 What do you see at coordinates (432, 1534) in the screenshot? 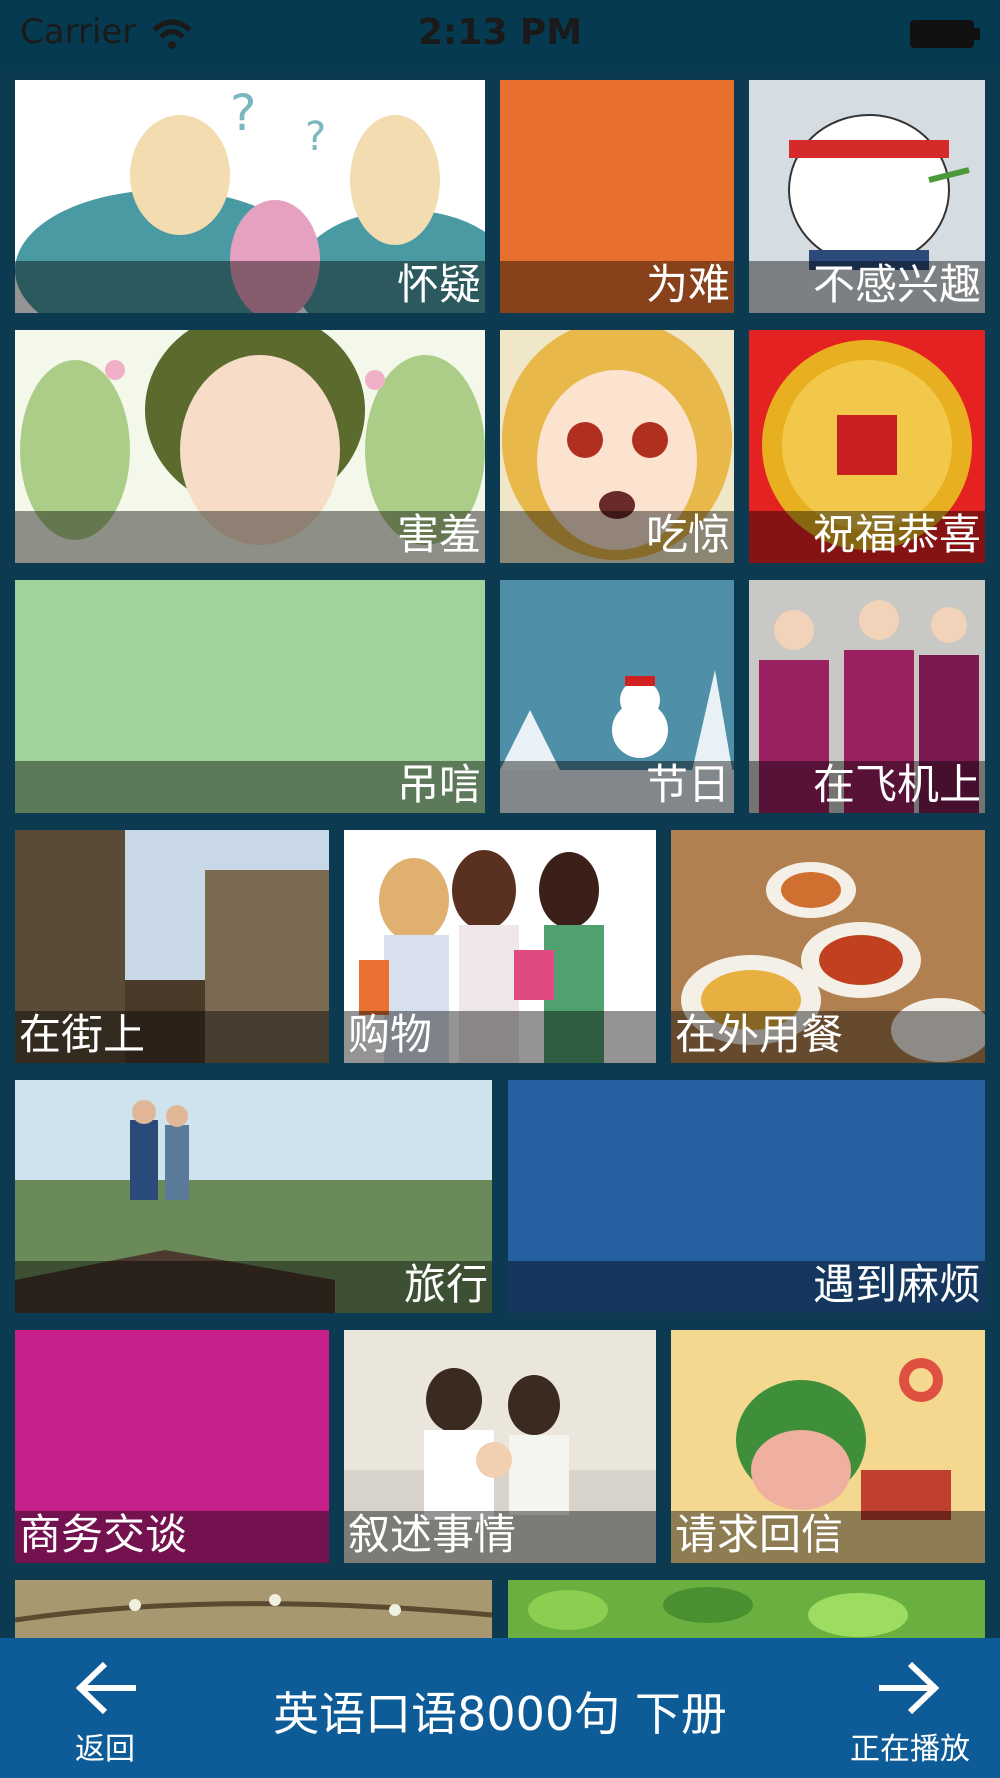
I see `tile-label: 叙述事情` at bounding box center [432, 1534].